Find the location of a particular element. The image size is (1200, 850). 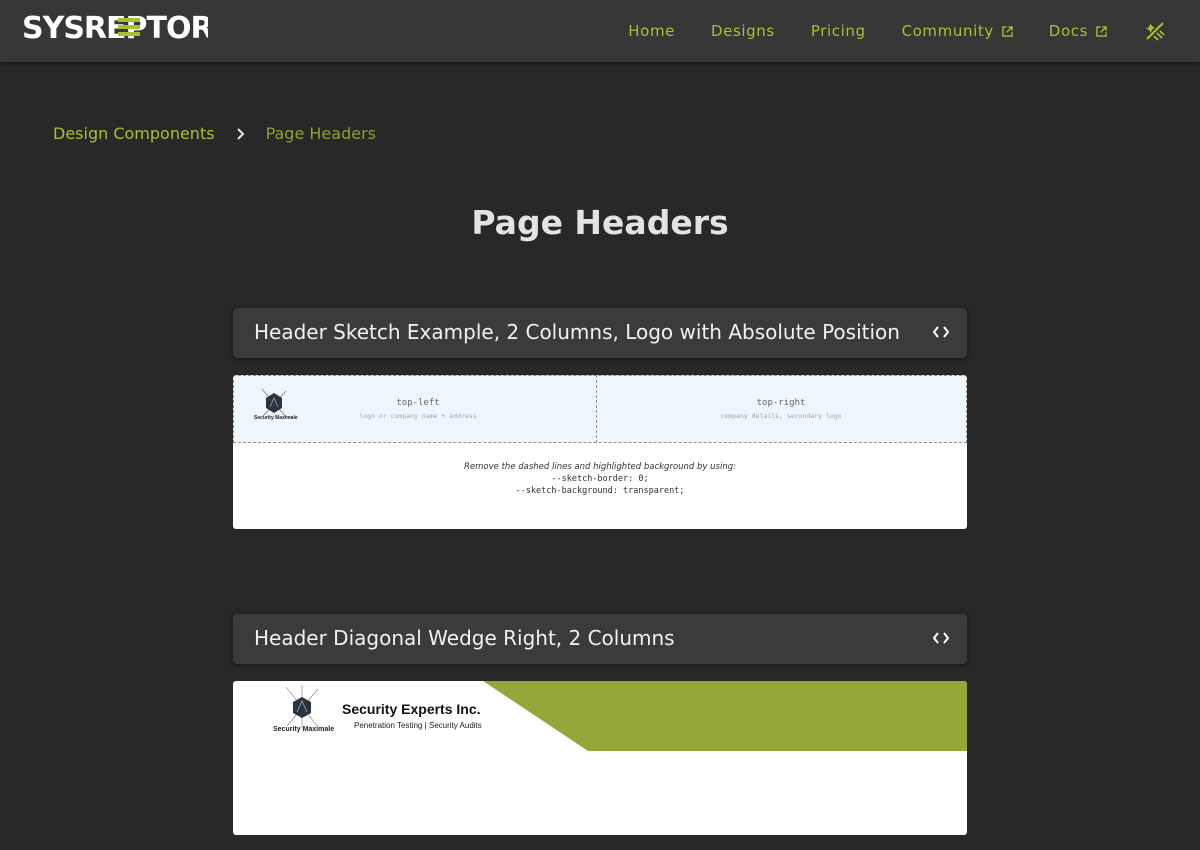

nav-home: Home is located at coordinates (651, 31).